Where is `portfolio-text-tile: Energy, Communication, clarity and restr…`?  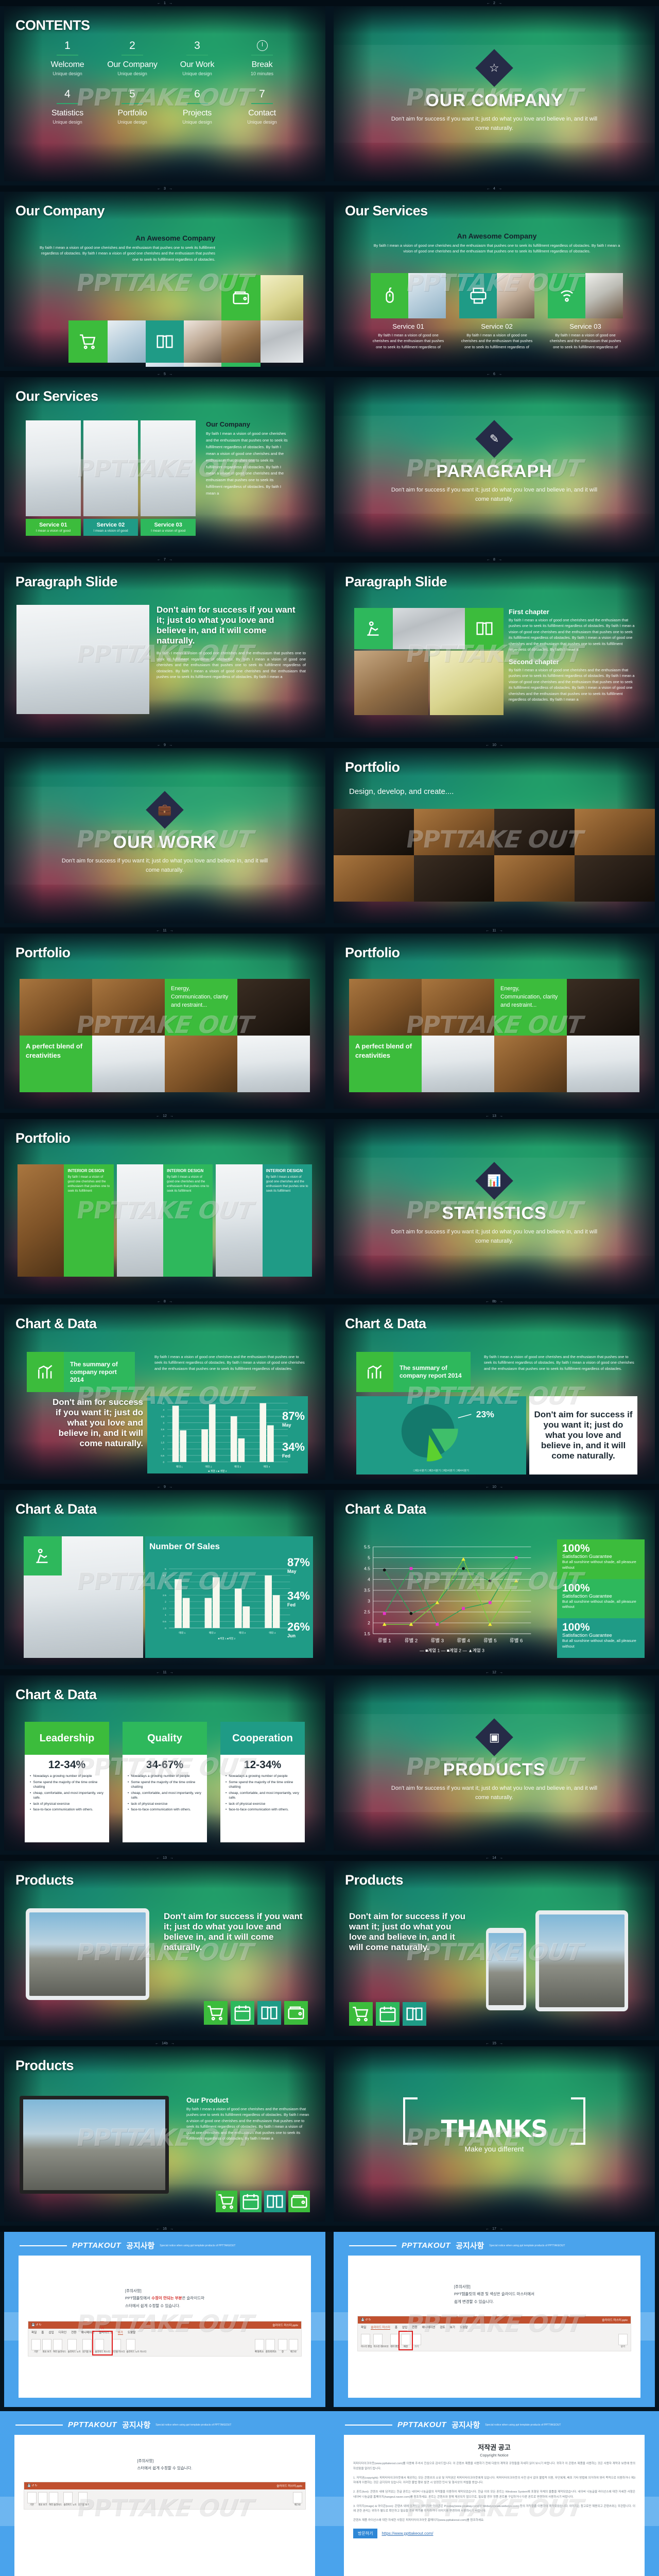 portfolio-text-tile: Energy, Communication, clarity and restr… is located at coordinates (530, 1007).